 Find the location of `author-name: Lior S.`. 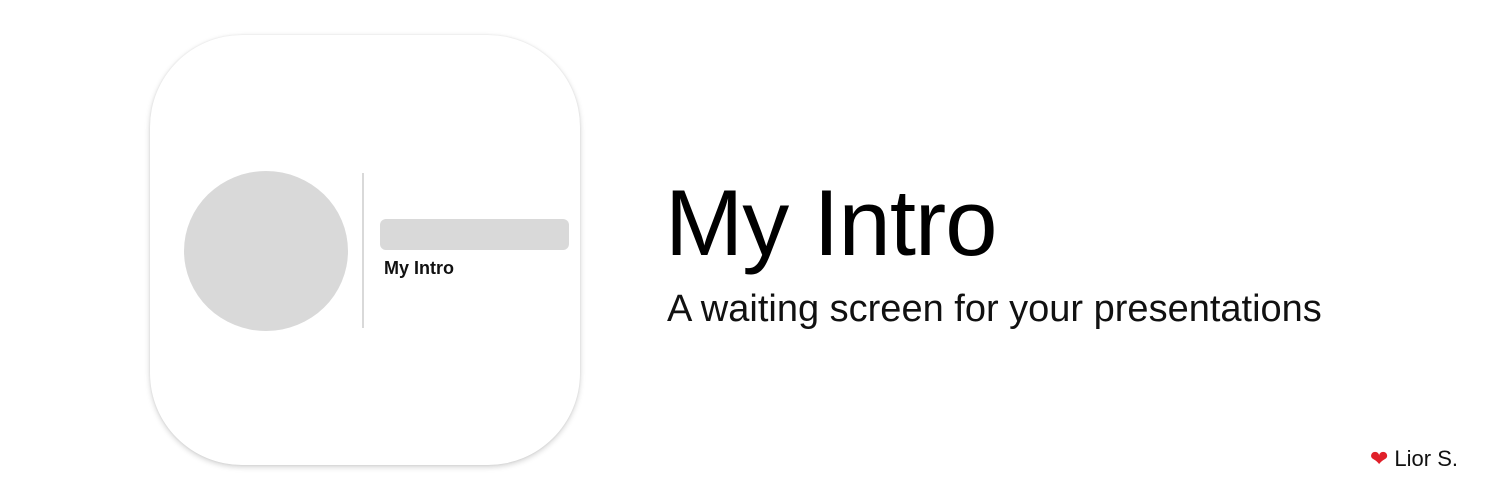

author-name: Lior S. is located at coordinates (1426, 458).